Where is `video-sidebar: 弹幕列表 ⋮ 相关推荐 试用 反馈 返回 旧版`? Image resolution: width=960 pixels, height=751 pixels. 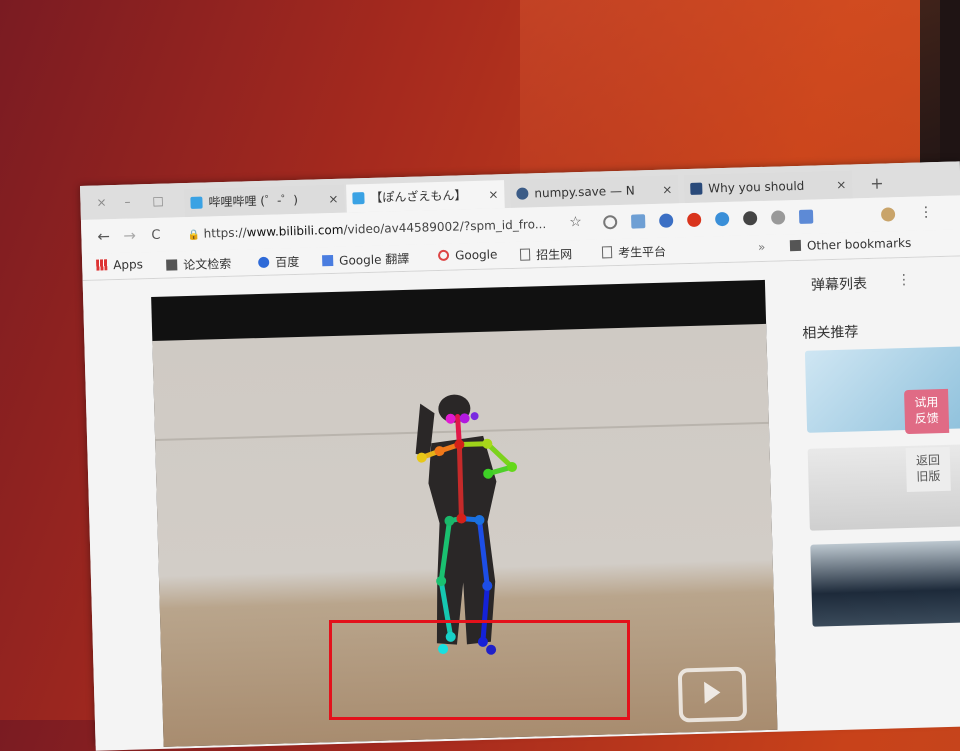 video-sidebar: 弹幕列表 ⋮ 相关推荐 试用 反馈 返回 旧版 is located at coordinates (870, 493).